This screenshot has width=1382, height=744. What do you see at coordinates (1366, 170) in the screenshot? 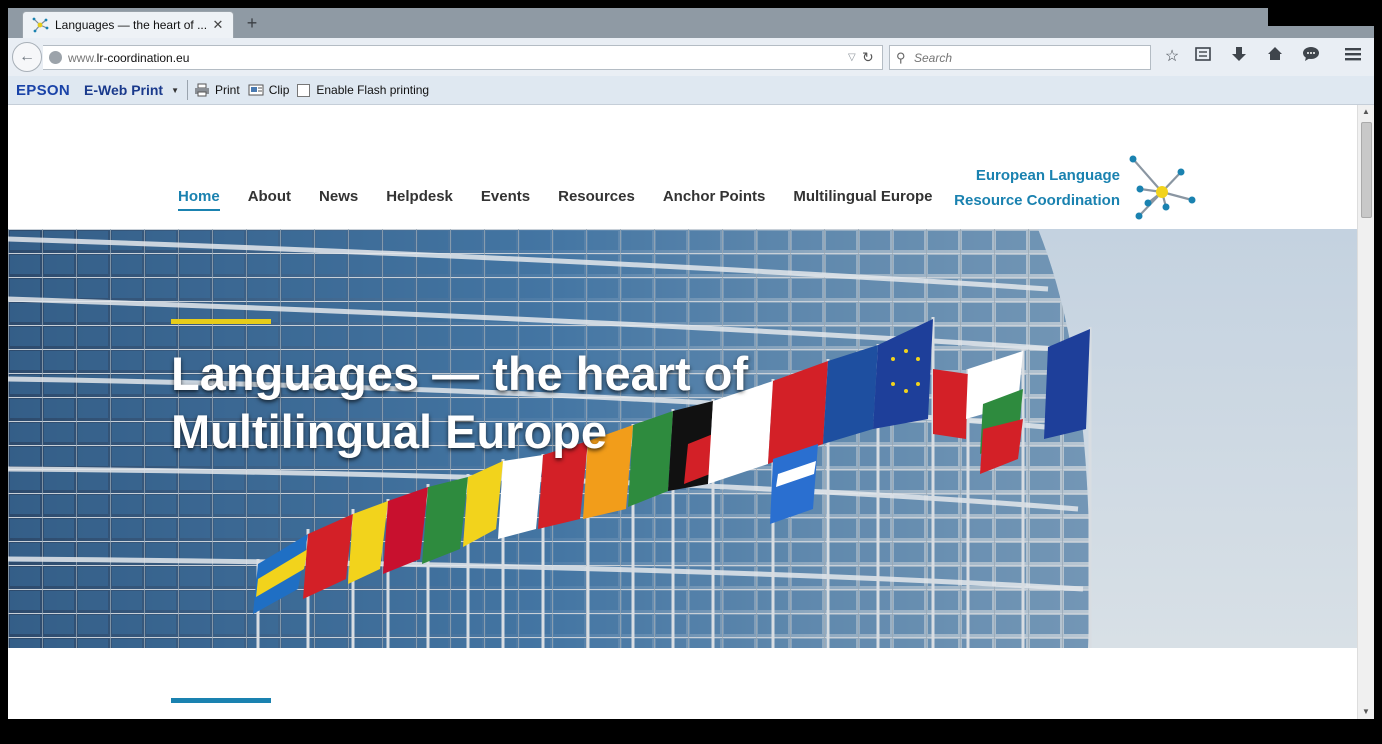
I see `scrollbar-thumb` at bounding box center [1366, 170].